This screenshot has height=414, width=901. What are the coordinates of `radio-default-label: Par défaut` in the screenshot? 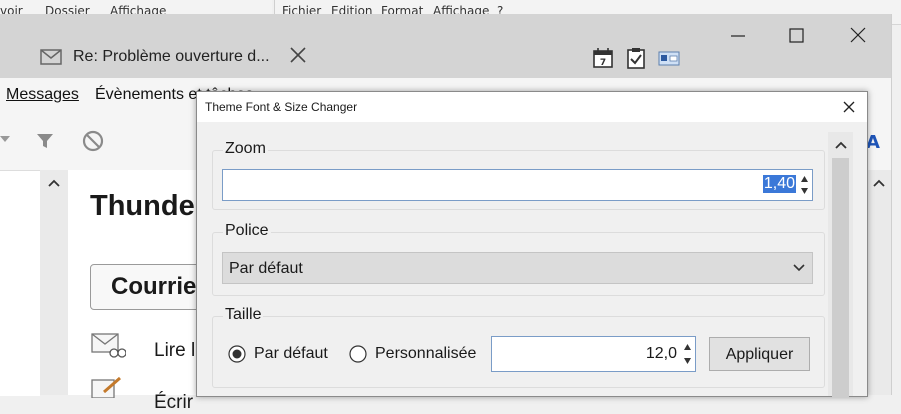 It's located at (291, 354).